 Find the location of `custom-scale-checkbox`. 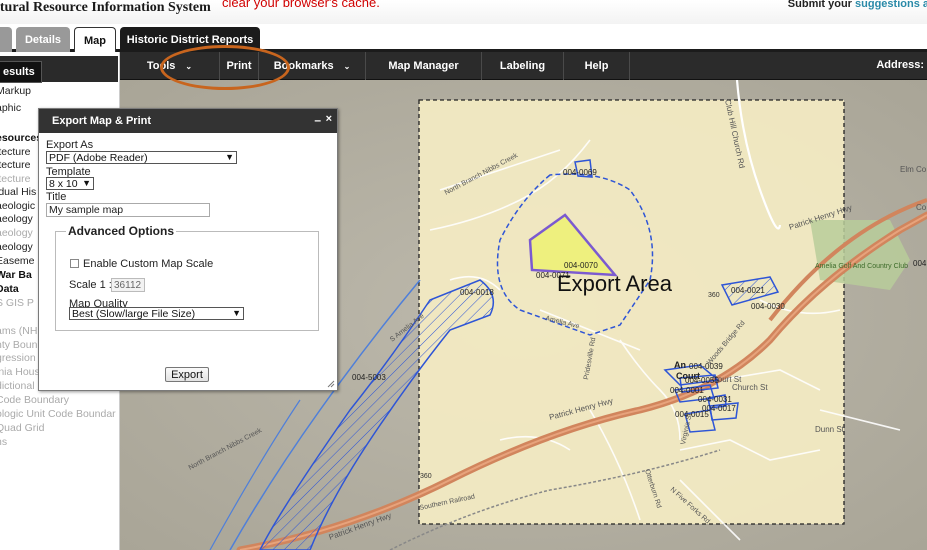

custom-scale-checkbox is located at coordinates (74, 263).